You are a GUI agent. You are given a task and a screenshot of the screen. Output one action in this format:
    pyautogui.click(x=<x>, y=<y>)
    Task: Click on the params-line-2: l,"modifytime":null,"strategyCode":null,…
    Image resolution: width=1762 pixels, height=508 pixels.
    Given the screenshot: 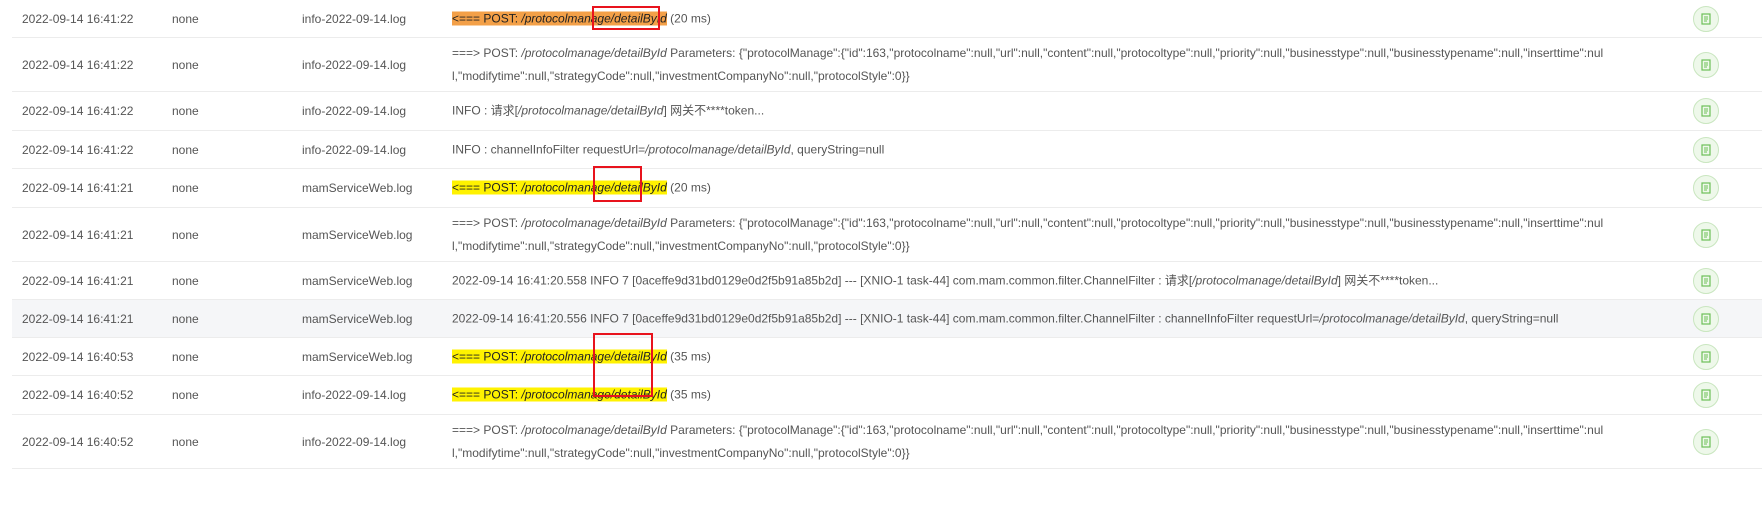 What is the action you would take?
    pyautogui.click(x=681, y=75)
    